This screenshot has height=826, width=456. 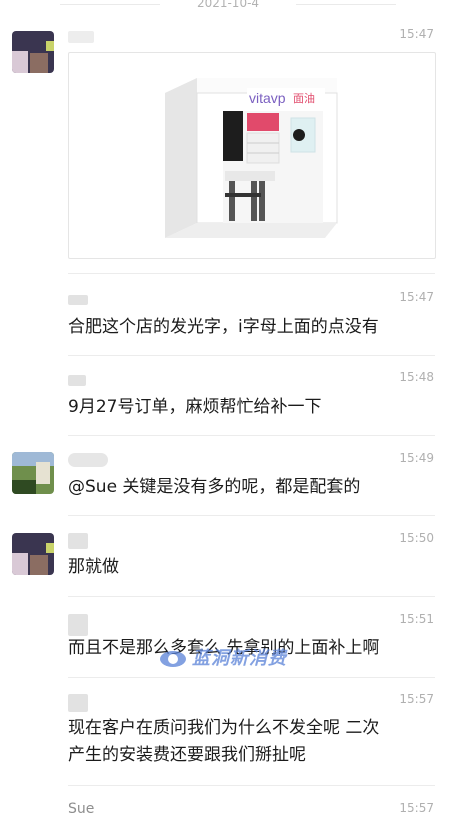 What do you see at coordinates (416, 377) in the screenshot?
I see `message-time: 15:48` at bounding box center [416, 377].